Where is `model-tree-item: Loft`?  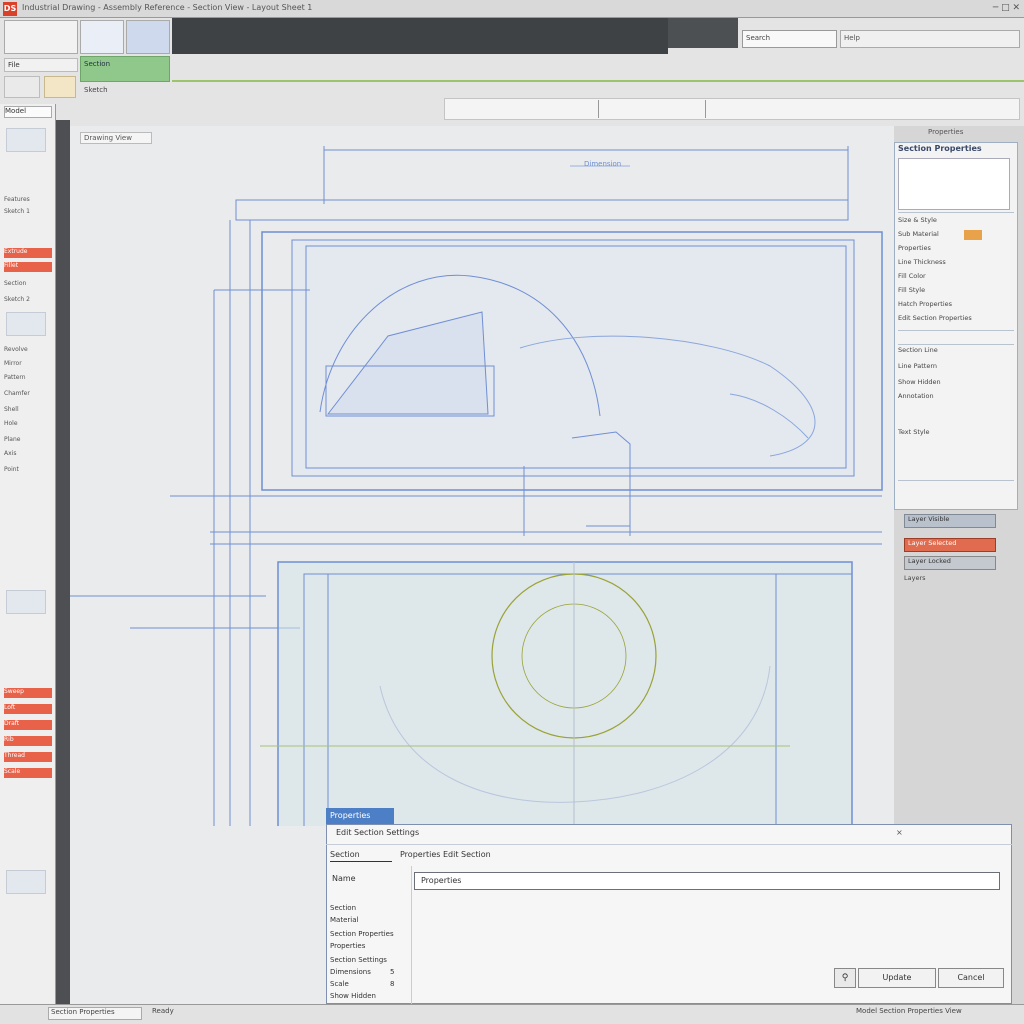 model-tree-item: Loft is located at coordinates (28, 709).